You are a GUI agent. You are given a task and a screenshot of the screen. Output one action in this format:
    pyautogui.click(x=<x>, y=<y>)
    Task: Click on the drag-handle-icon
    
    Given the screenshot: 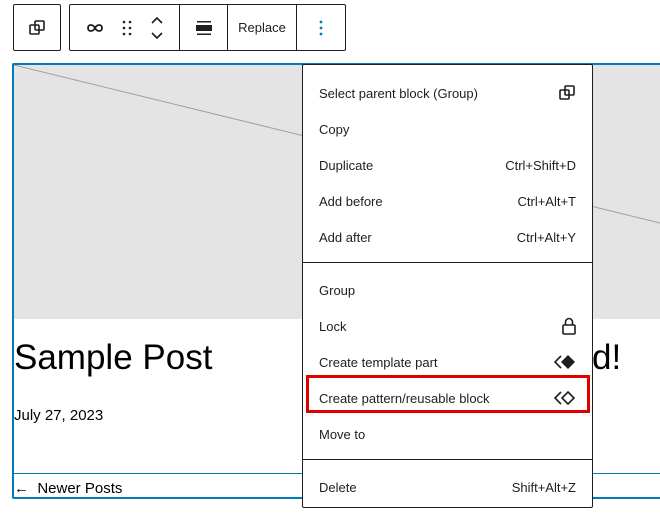 What is the action you would take?
    pyautogui.click(x=127, y=28)
    